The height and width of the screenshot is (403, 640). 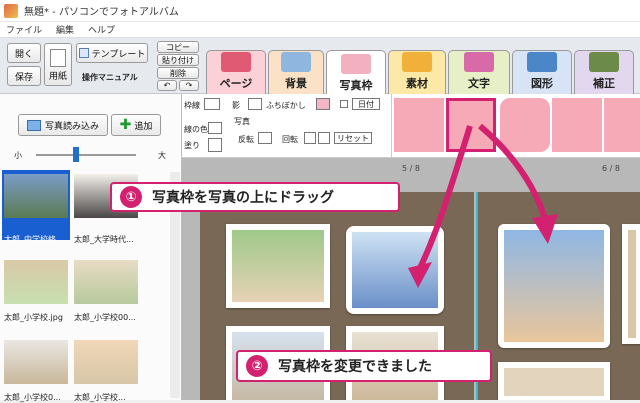 I want to click on callout-step2: ② 写真枠を変更できました, so click(x=364, y=366).